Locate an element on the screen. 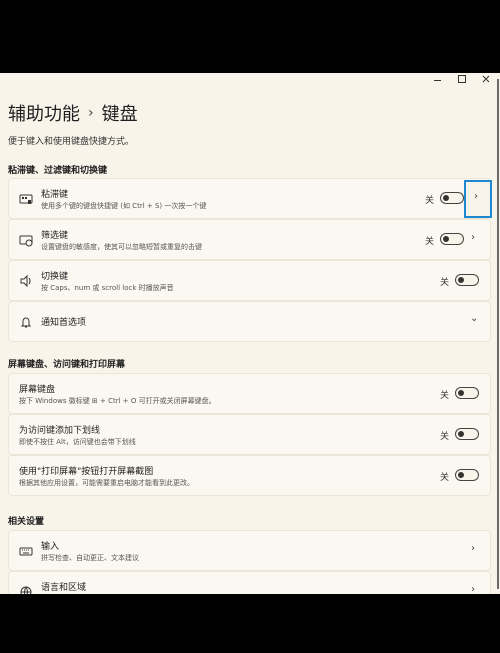 The image size is (500, 653). printscreen-title: 使用"打印屏幕"按钮打开屏幕截图 is located at coordinates (86, 472).